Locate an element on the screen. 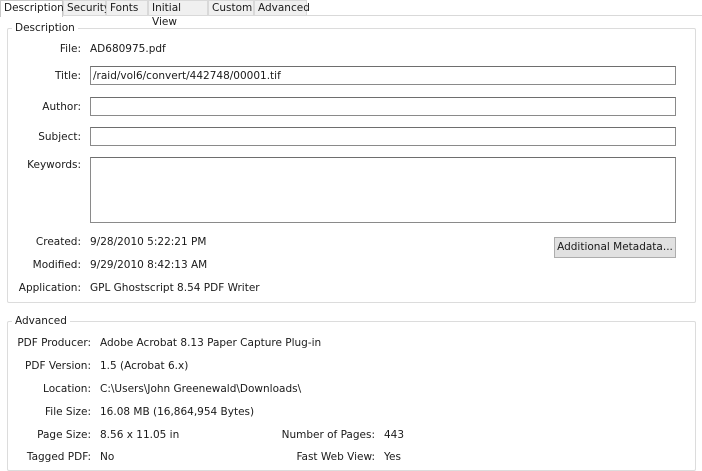  modified-value: 9/29/2010 8:42:13 AM is located at coordinates (149, 265).